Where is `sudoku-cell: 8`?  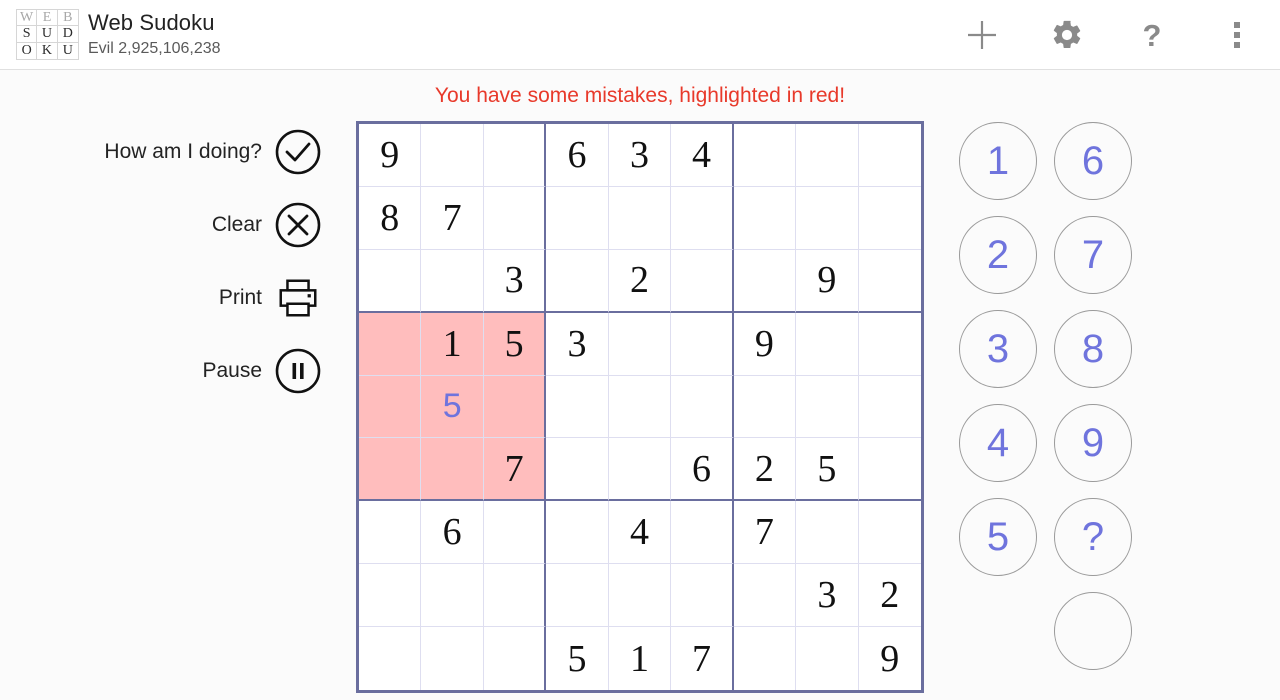
sudoku-cell: 8 is located at coordinates (390, 218).